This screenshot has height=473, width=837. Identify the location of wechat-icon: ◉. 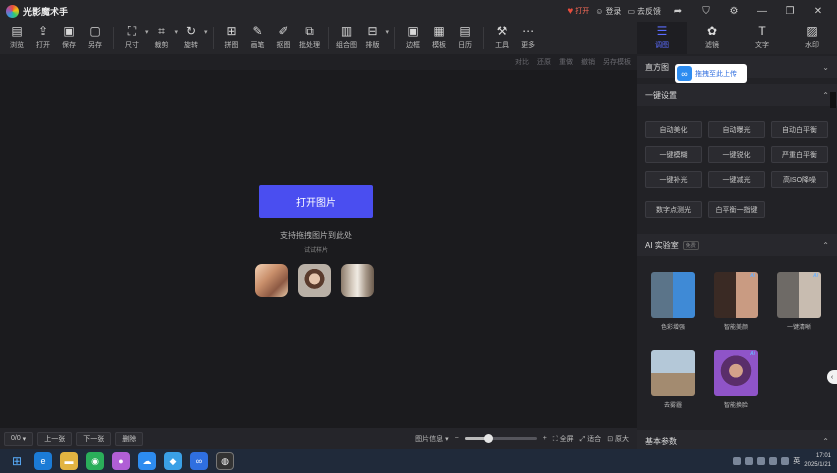
(95, 461).